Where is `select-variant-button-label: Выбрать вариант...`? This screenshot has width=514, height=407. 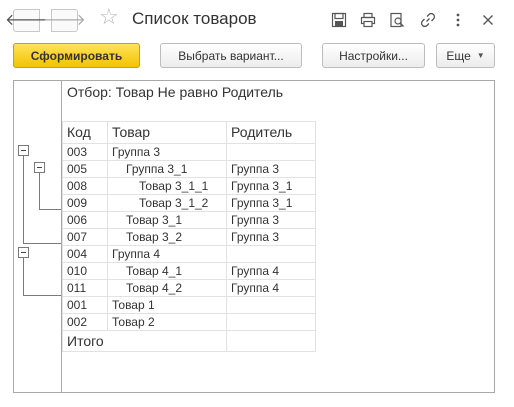 select-variant-button-label: Выбрать вариант... is located at coordinates (231, 55).